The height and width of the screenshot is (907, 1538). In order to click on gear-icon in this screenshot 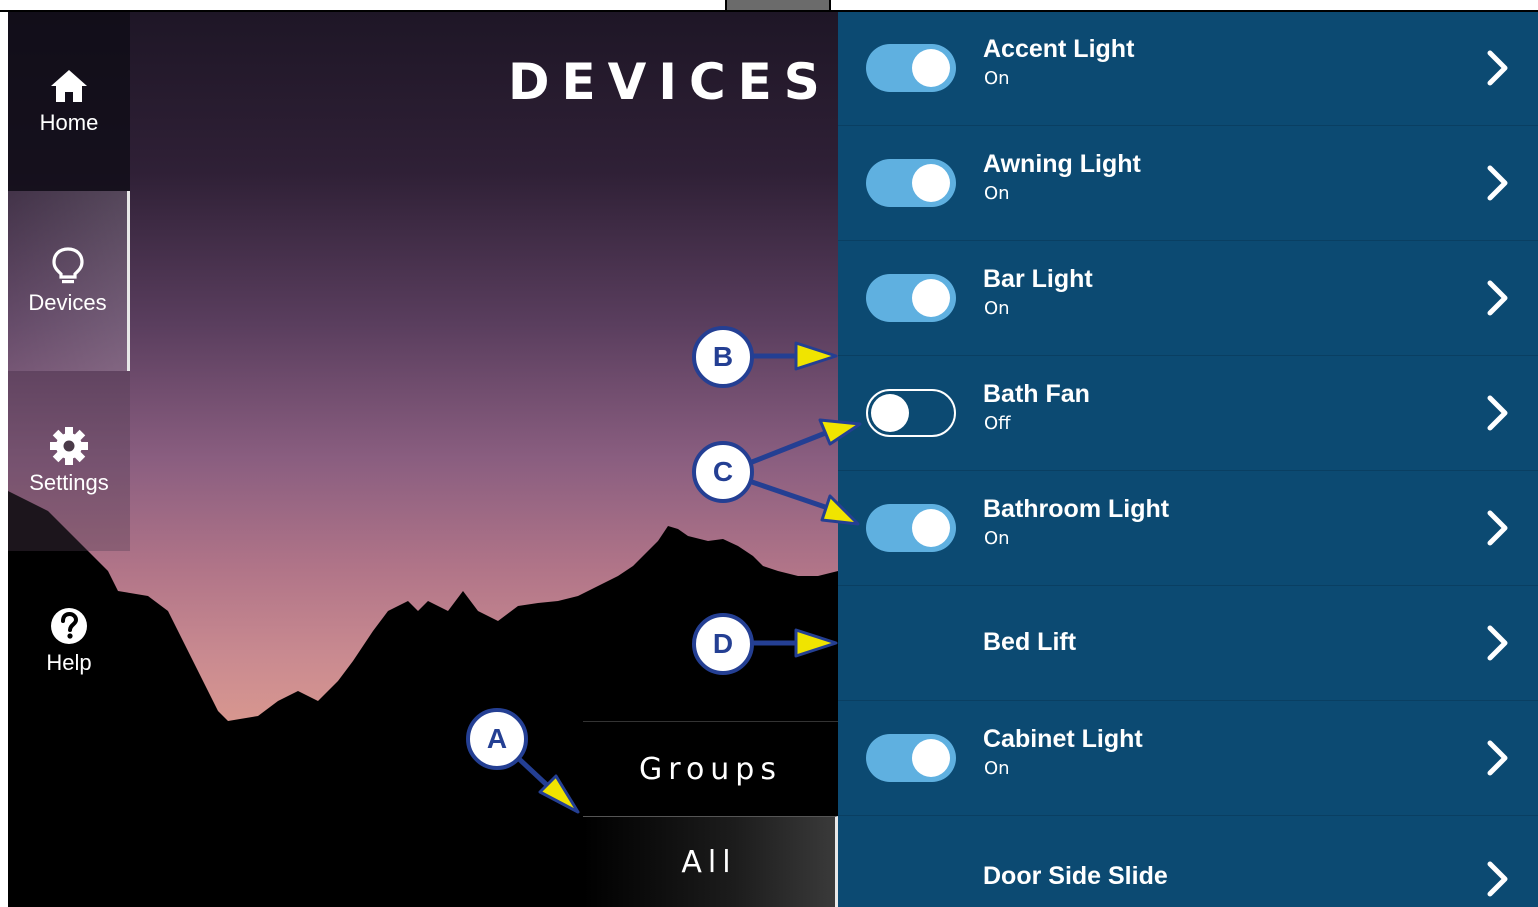, I will do `click(69, 446)`.